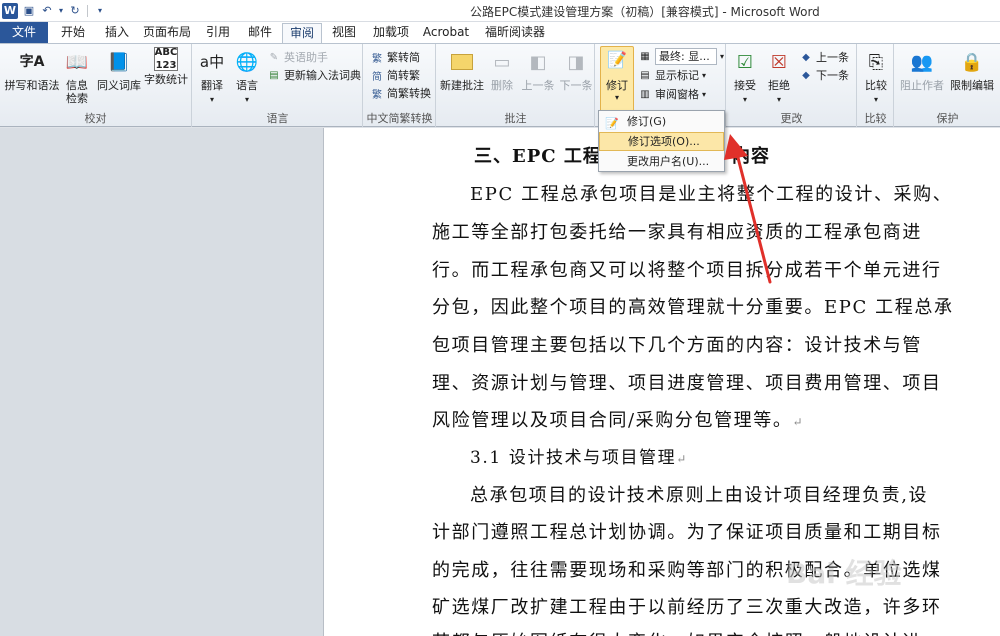  Describe the element at coordinates (246, 99) in the screenshot. I see `language-dropdown-icon: ▾` at that location.